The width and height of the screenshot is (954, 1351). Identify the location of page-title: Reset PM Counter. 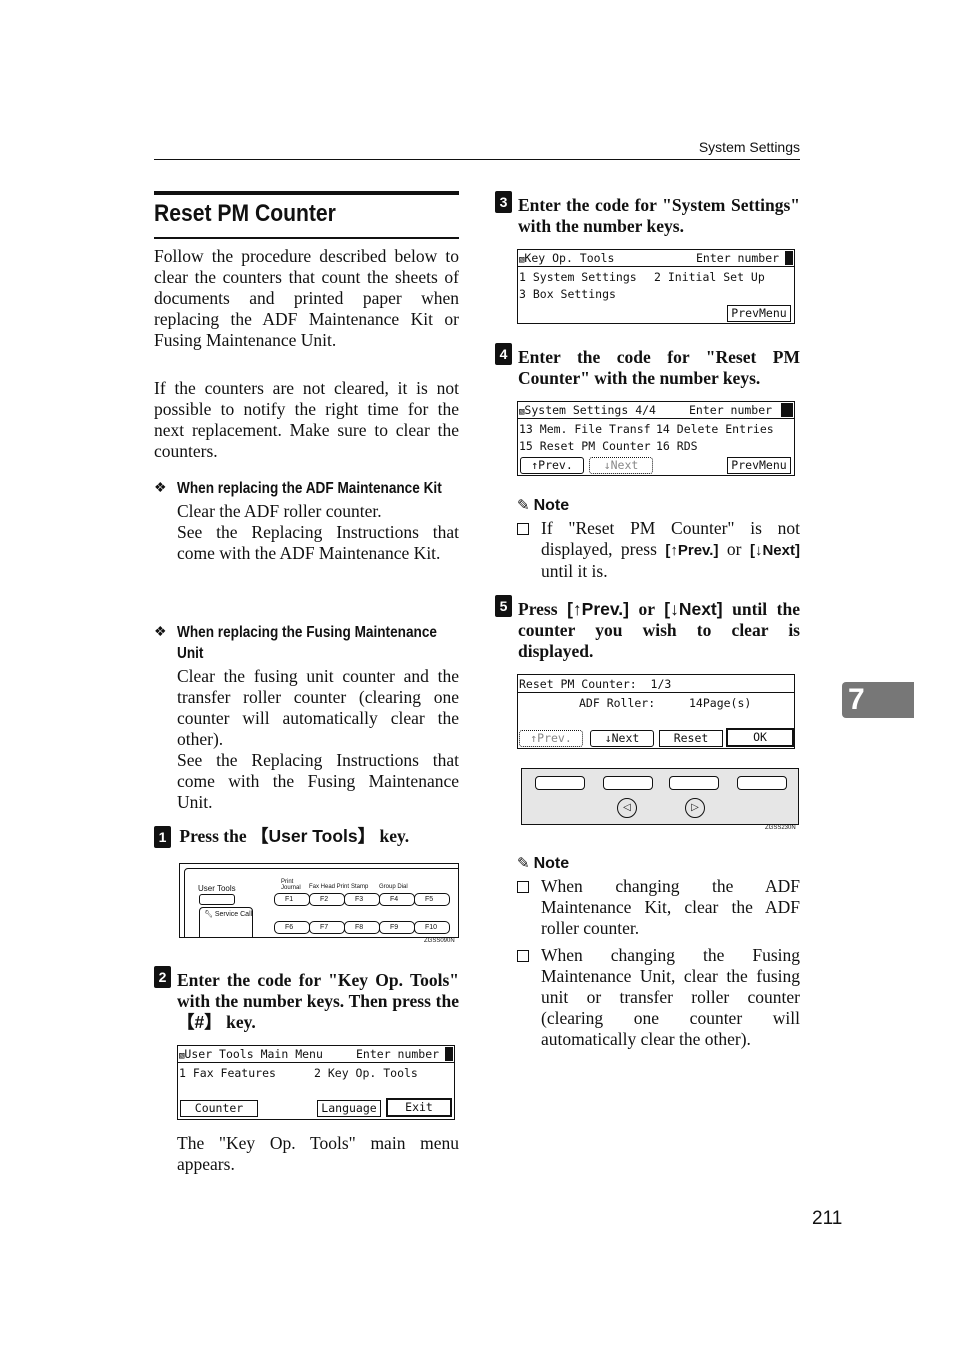
(245, 213).